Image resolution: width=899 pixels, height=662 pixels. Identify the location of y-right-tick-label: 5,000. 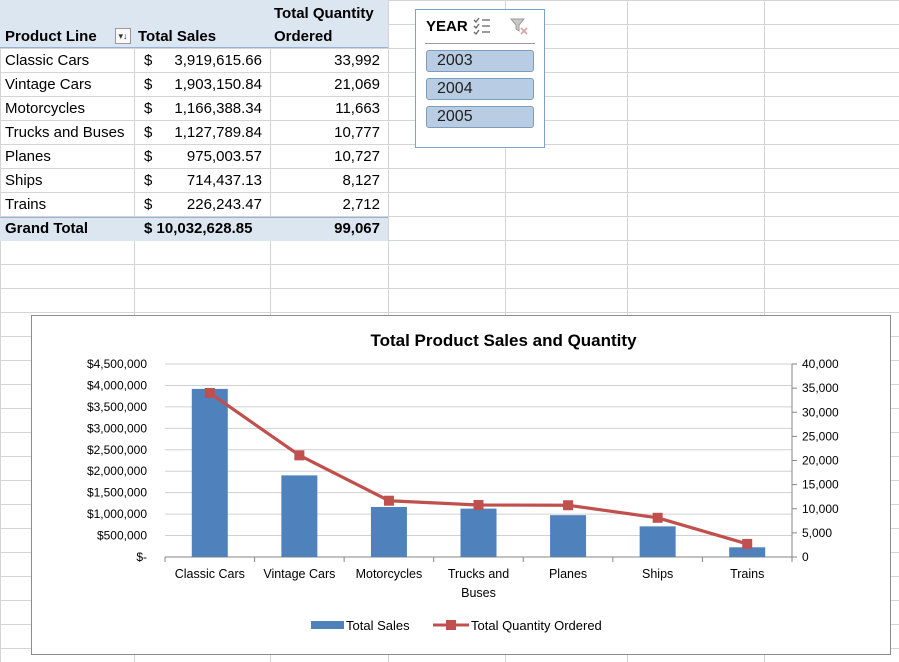
(817, 533).